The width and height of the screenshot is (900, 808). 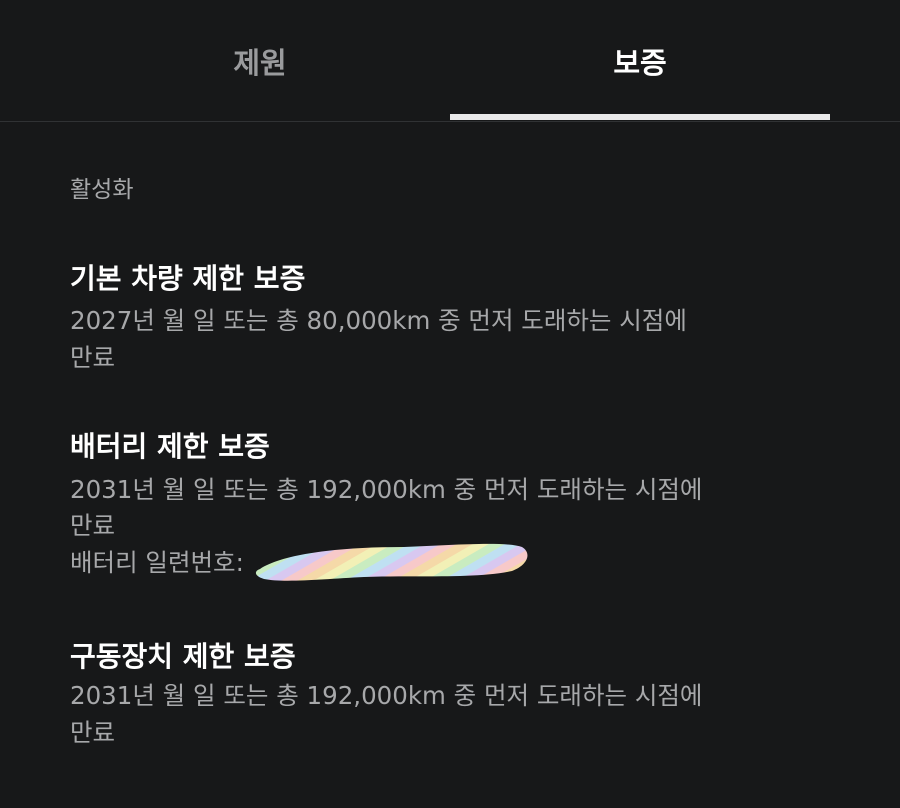 I want to click on powertrain-warranty-title: 구동장치 제한 보증, so click(x=183, y=656).